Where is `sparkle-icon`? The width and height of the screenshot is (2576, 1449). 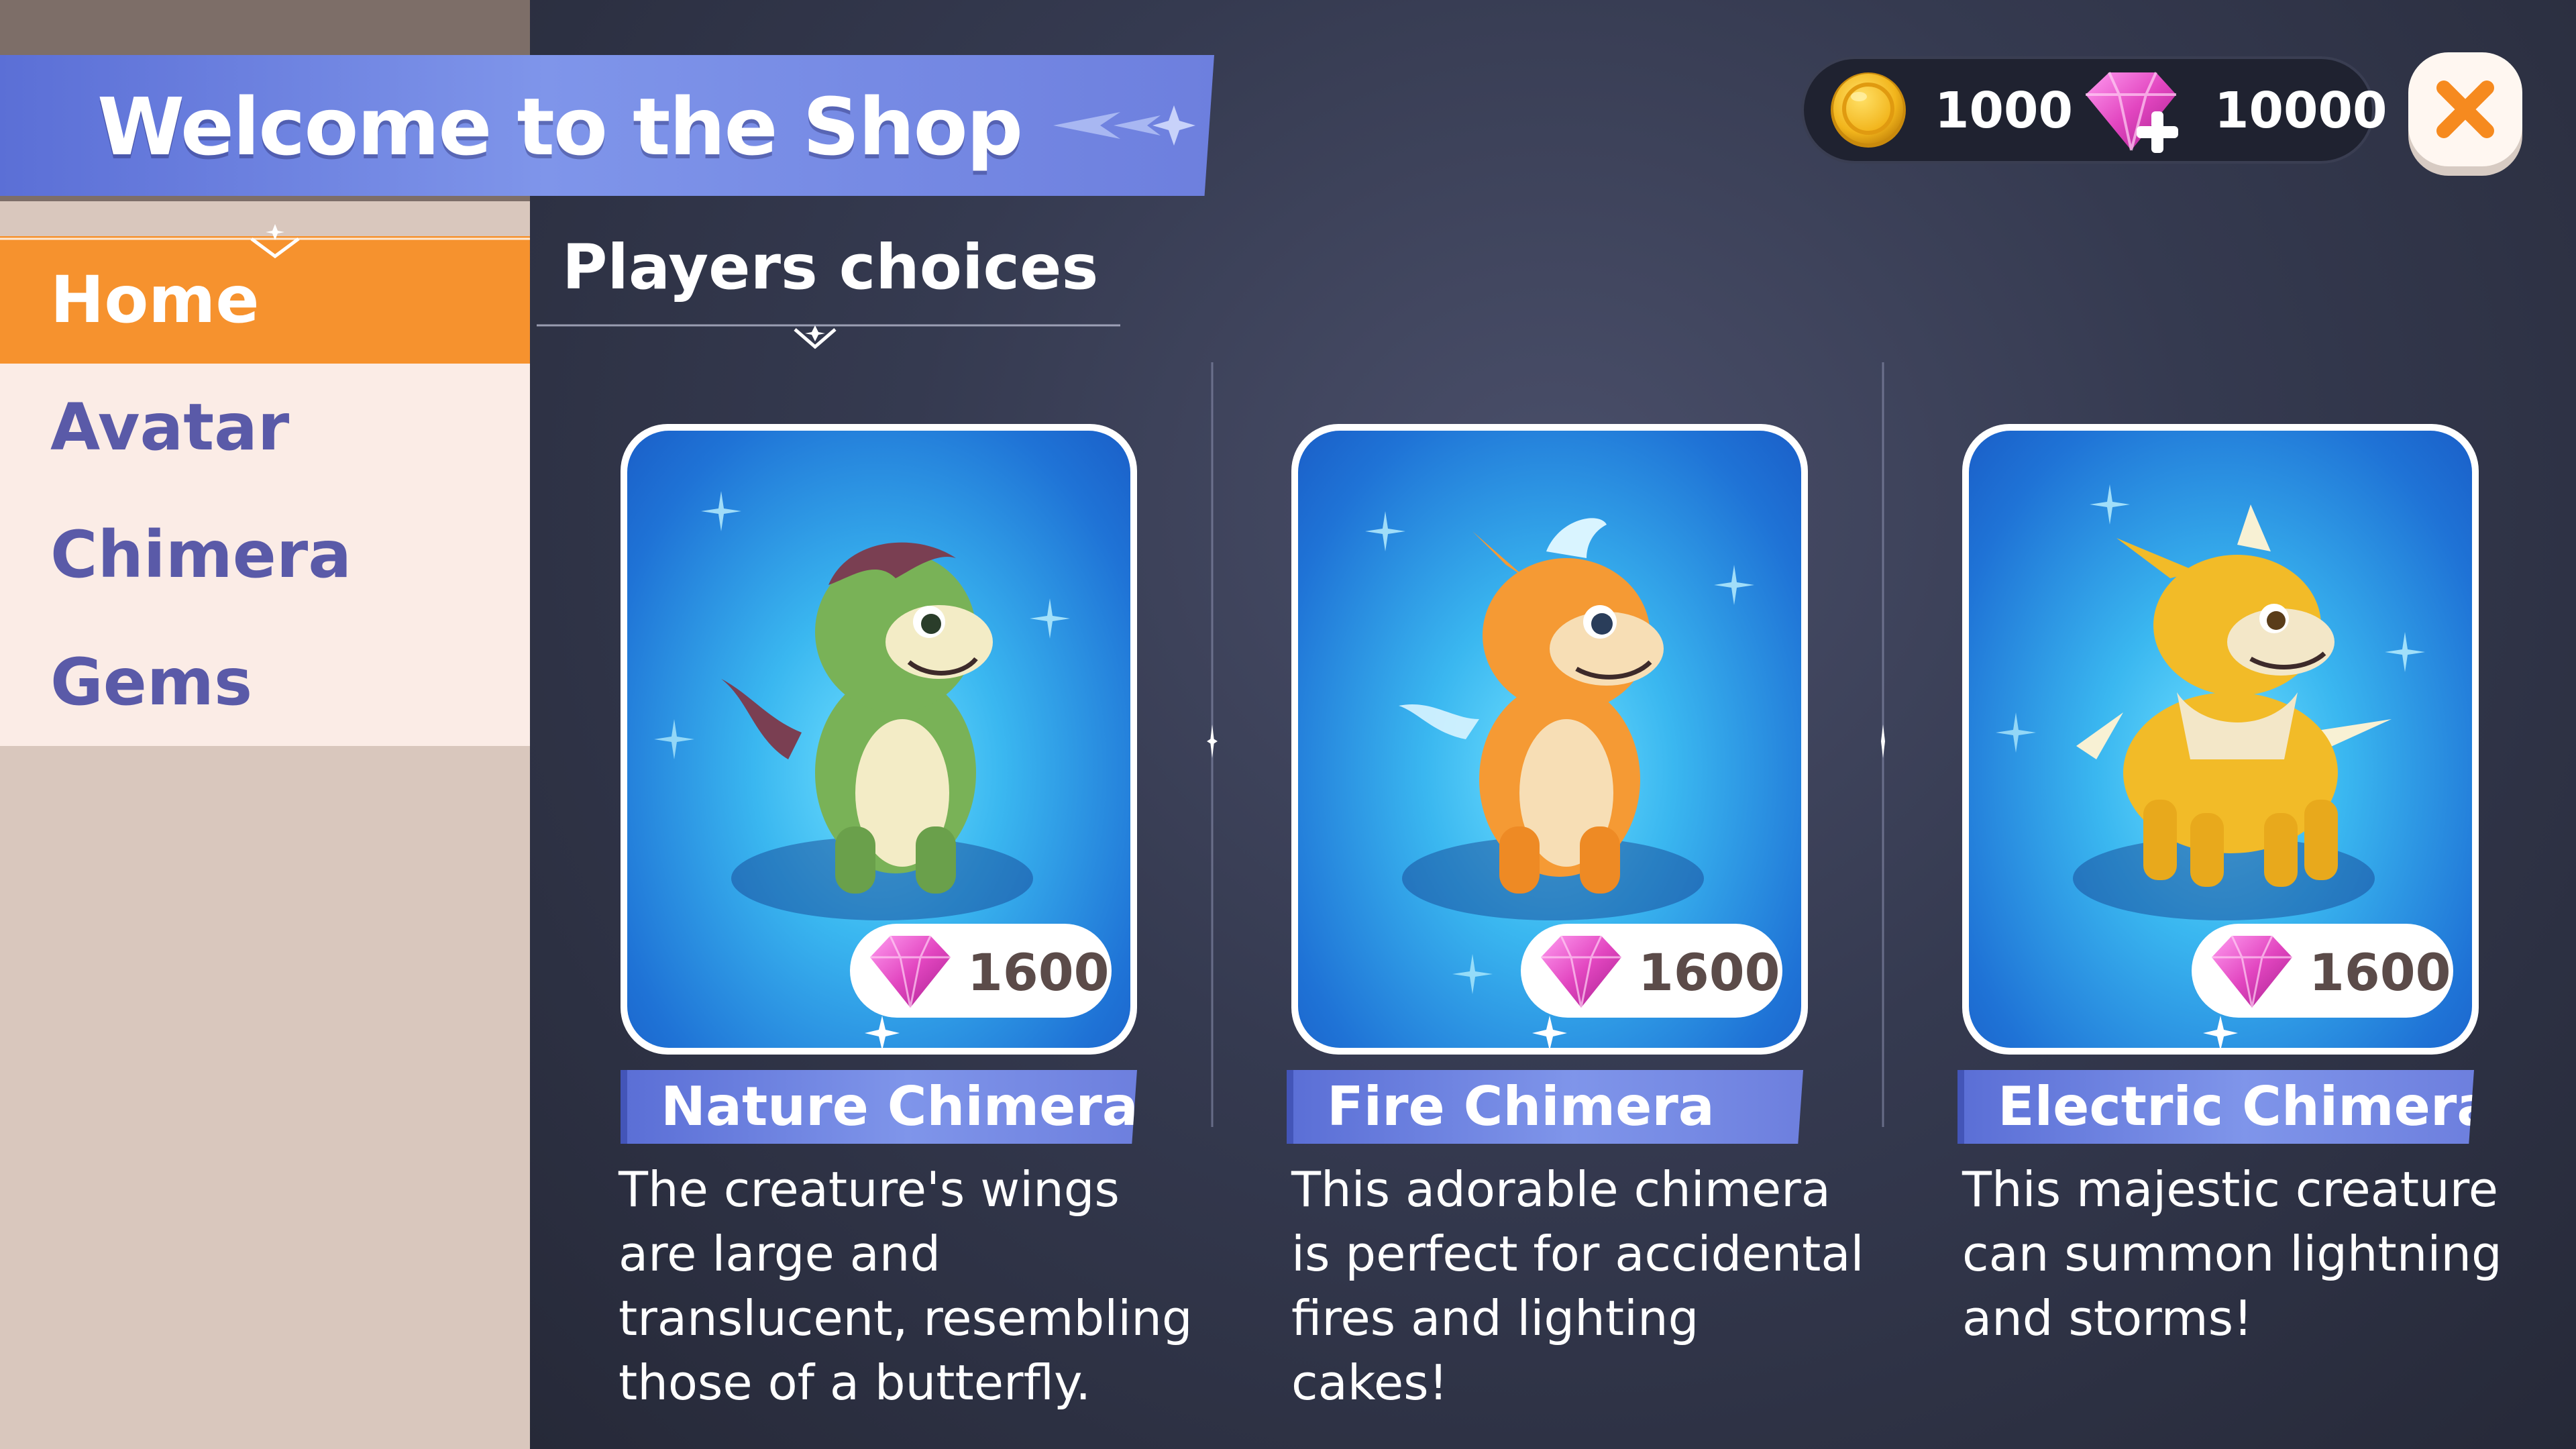
sparkle-icon is located at coordinates (1472, 974).